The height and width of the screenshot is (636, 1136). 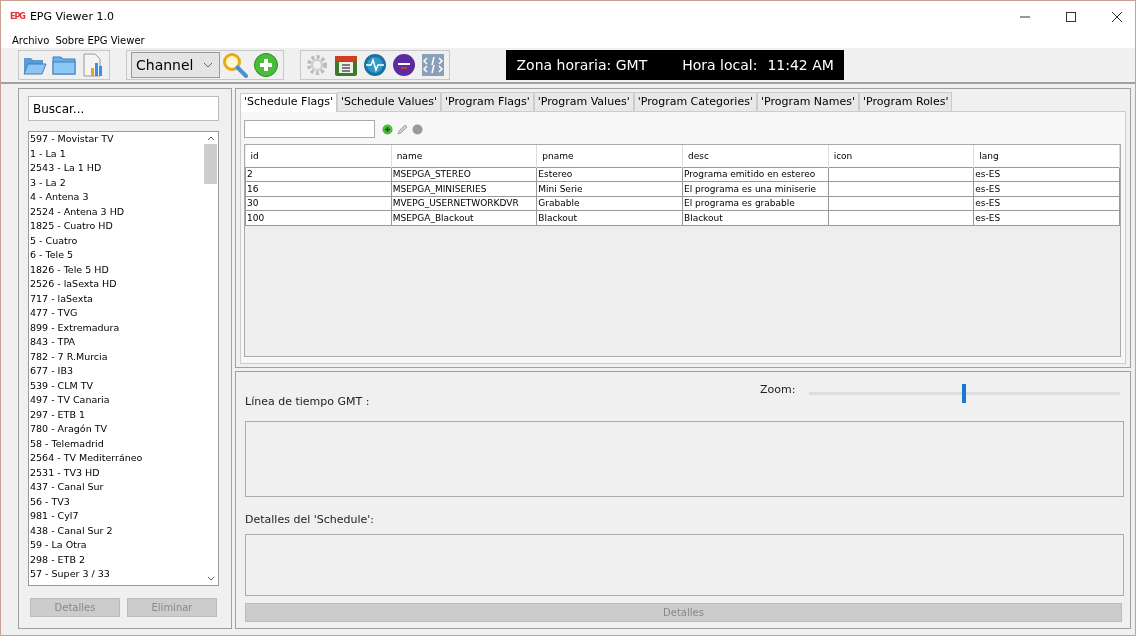 I want to click on tab: 'Program Categories', so click(x=695, y=101).